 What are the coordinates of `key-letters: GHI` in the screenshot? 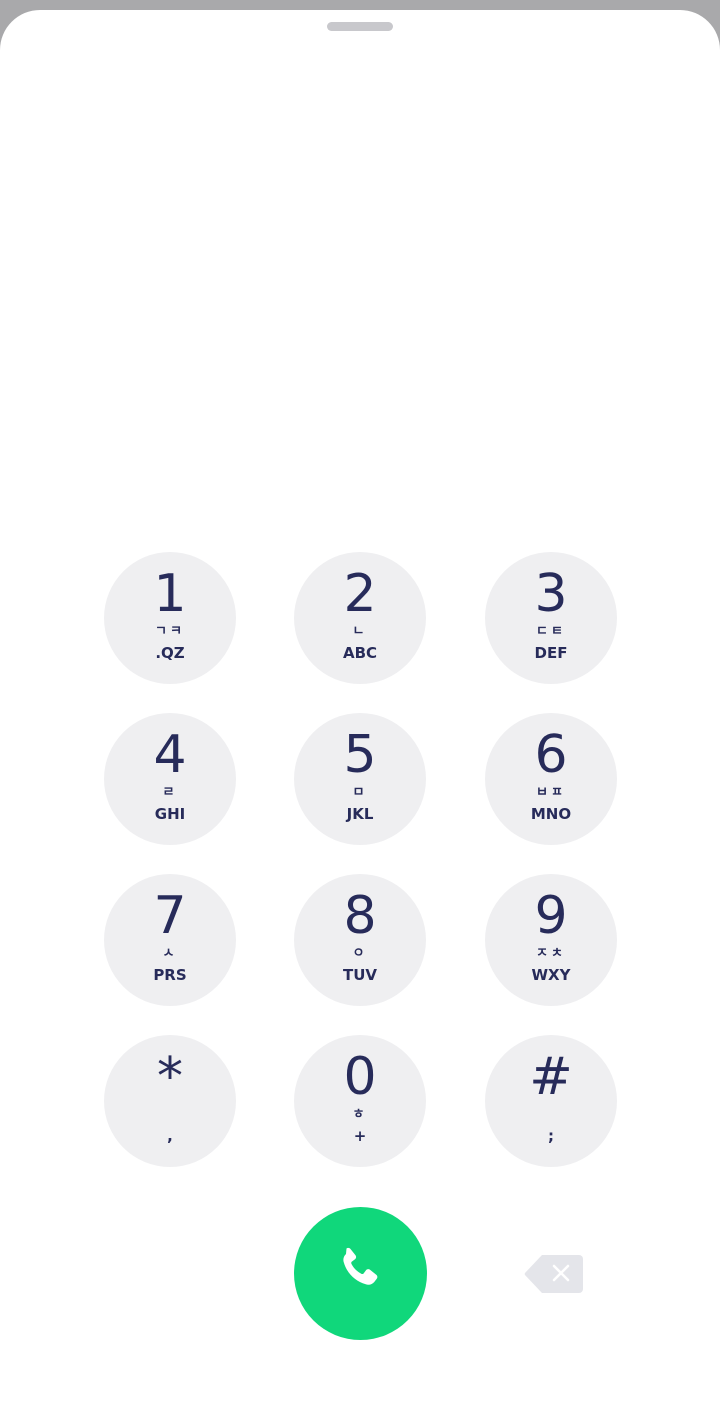 It's located at (170, 814).